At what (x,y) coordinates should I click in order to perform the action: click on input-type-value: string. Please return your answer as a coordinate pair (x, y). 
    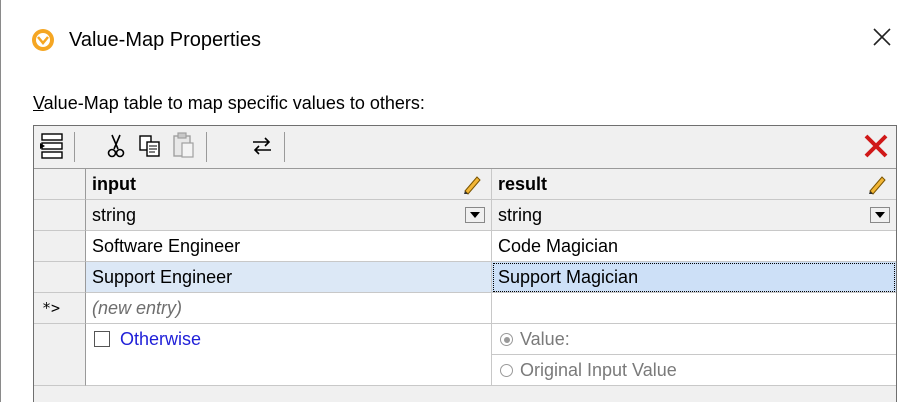
    Looking at the image, I should click on (114, 215).